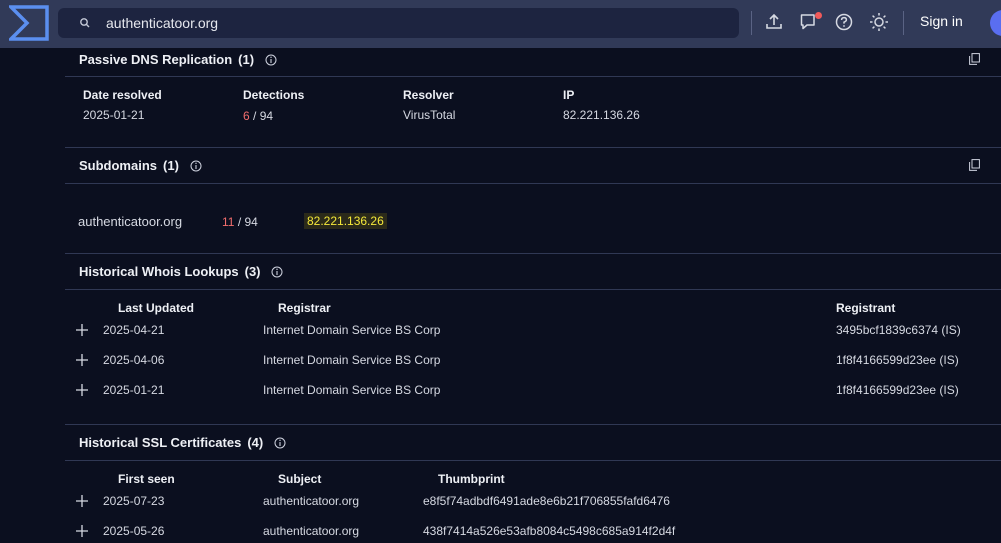 The width and height of the screenshot is (1001, 543). I want to click on date-resolved-cell: 2025-01-21, so click(114, 115).